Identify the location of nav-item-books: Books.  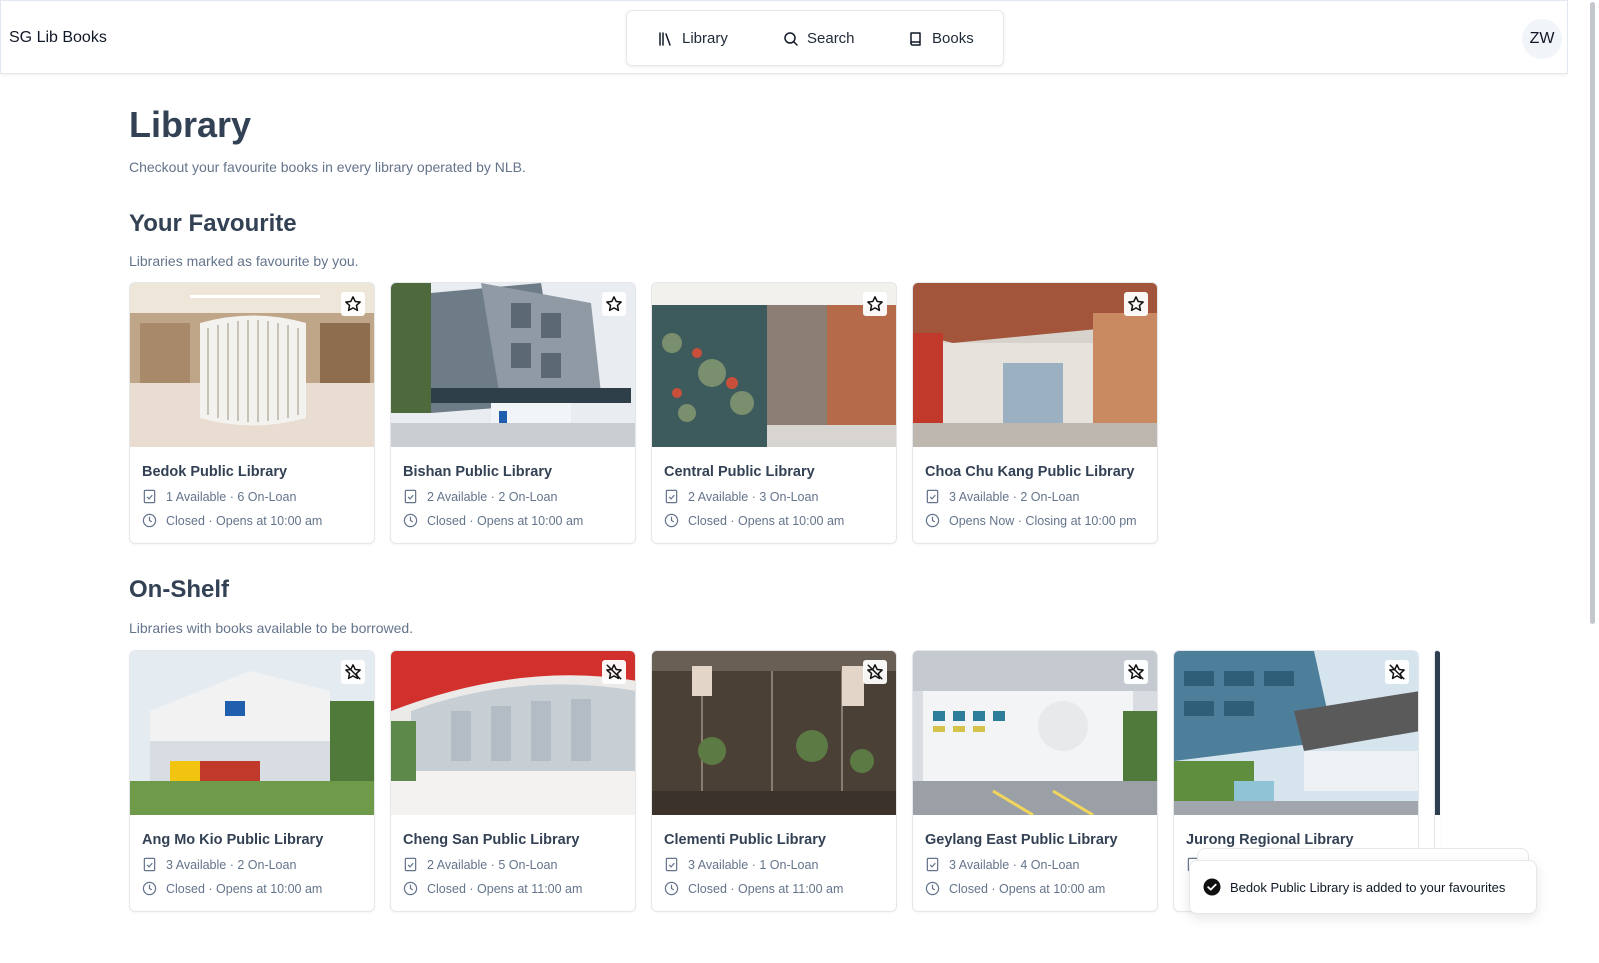
(941, 38).